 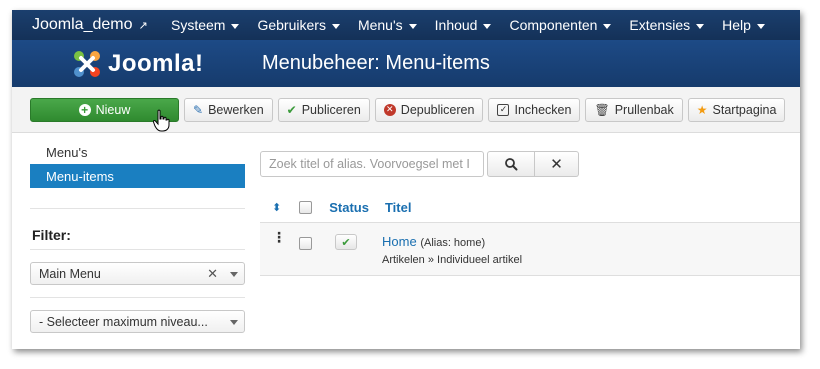 I want to click on page-title: Menubeheer: Menu-items, so click(x=376, y=63).